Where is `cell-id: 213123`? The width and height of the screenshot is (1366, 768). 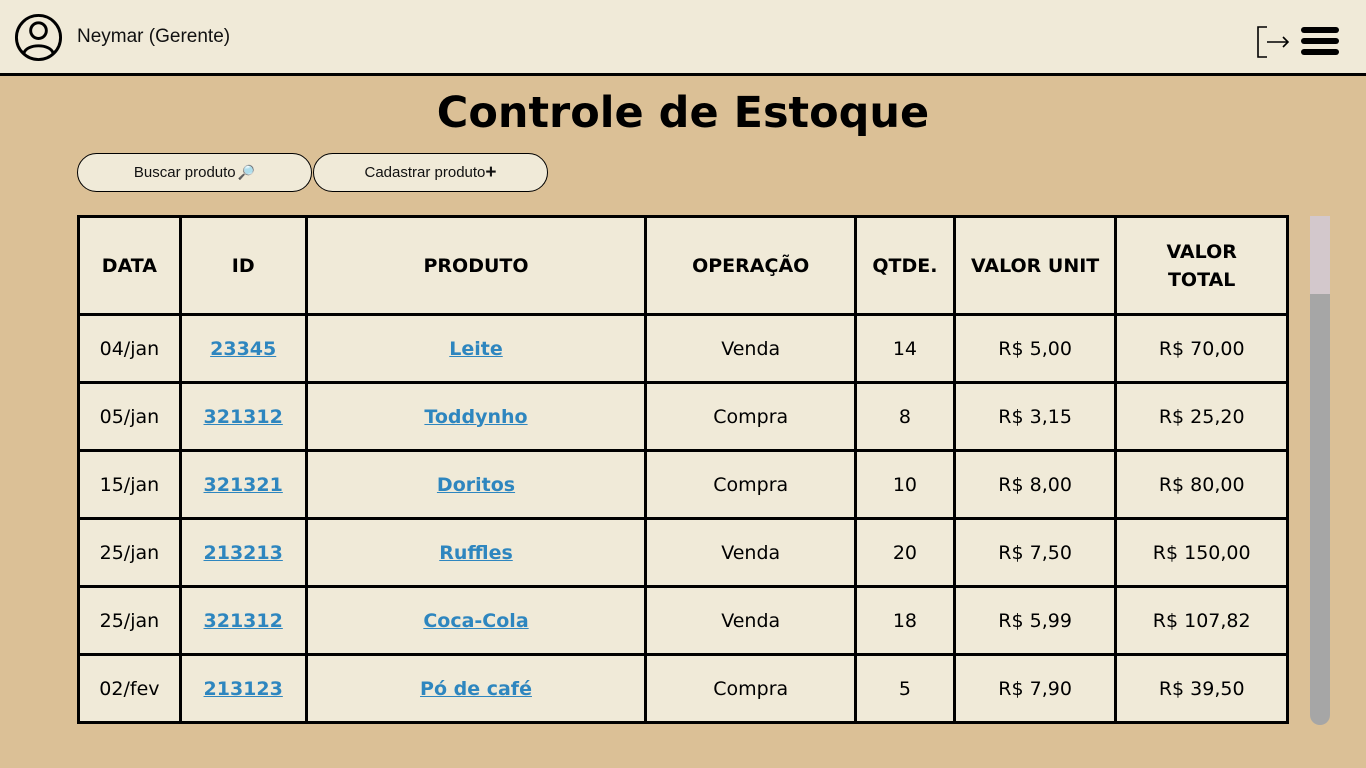 cell-id: 213123 is located at coordinates (243, 688).